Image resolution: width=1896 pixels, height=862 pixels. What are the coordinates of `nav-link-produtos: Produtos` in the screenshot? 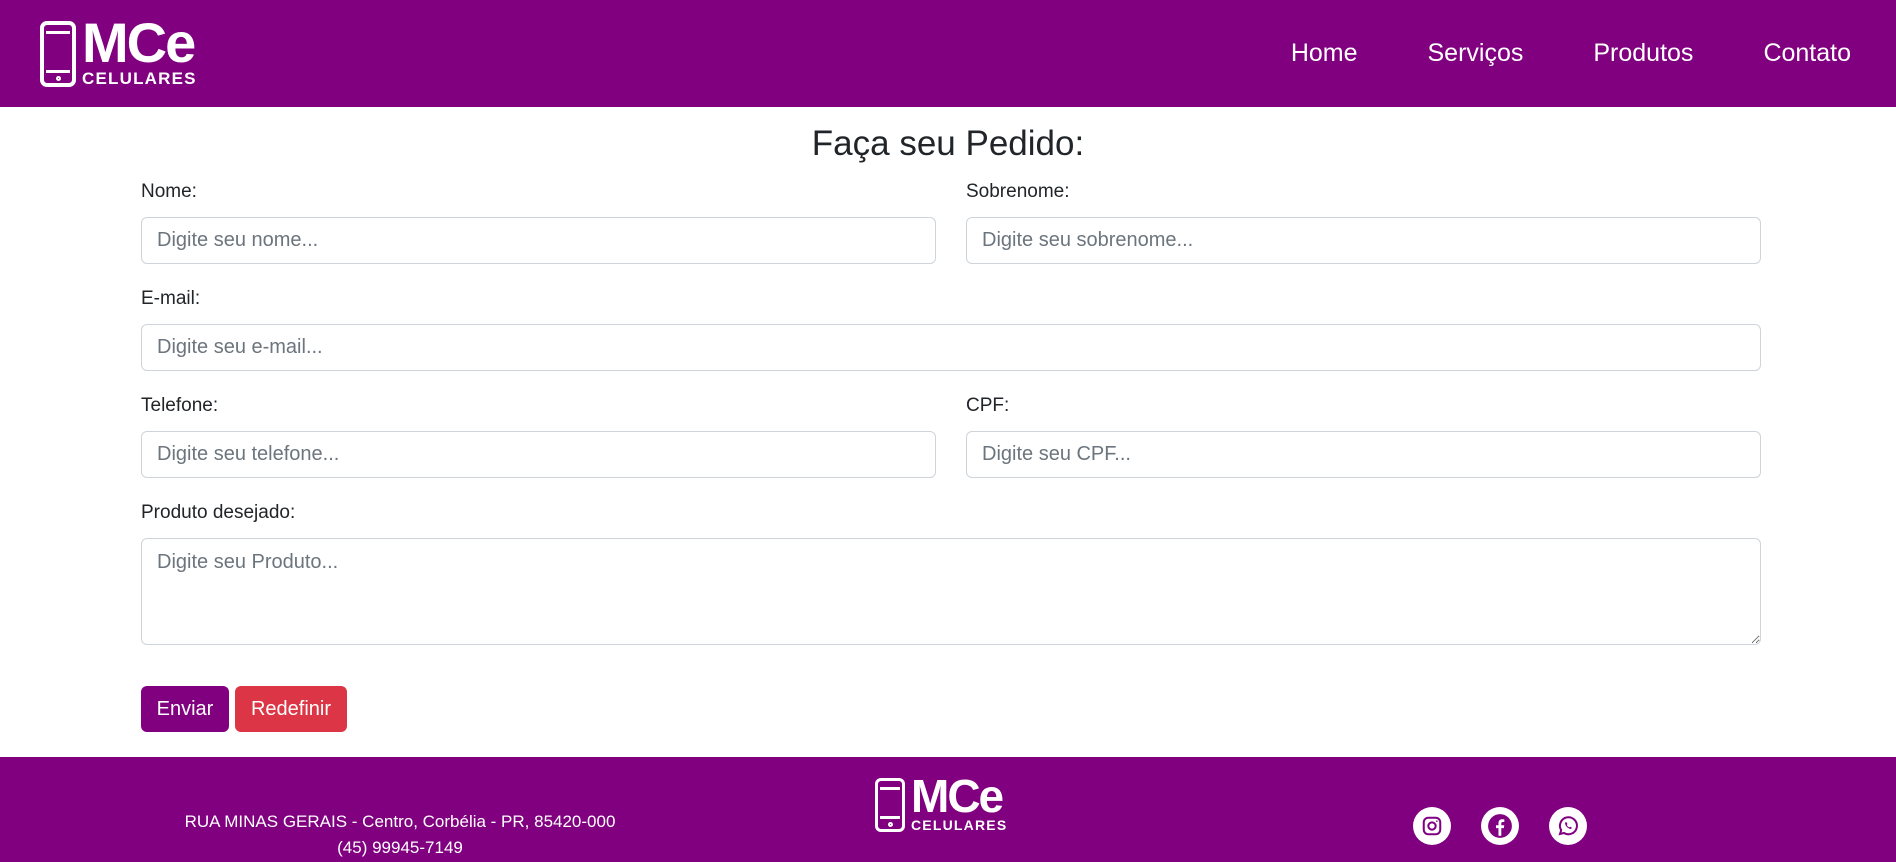 It's located at (1643, 53).